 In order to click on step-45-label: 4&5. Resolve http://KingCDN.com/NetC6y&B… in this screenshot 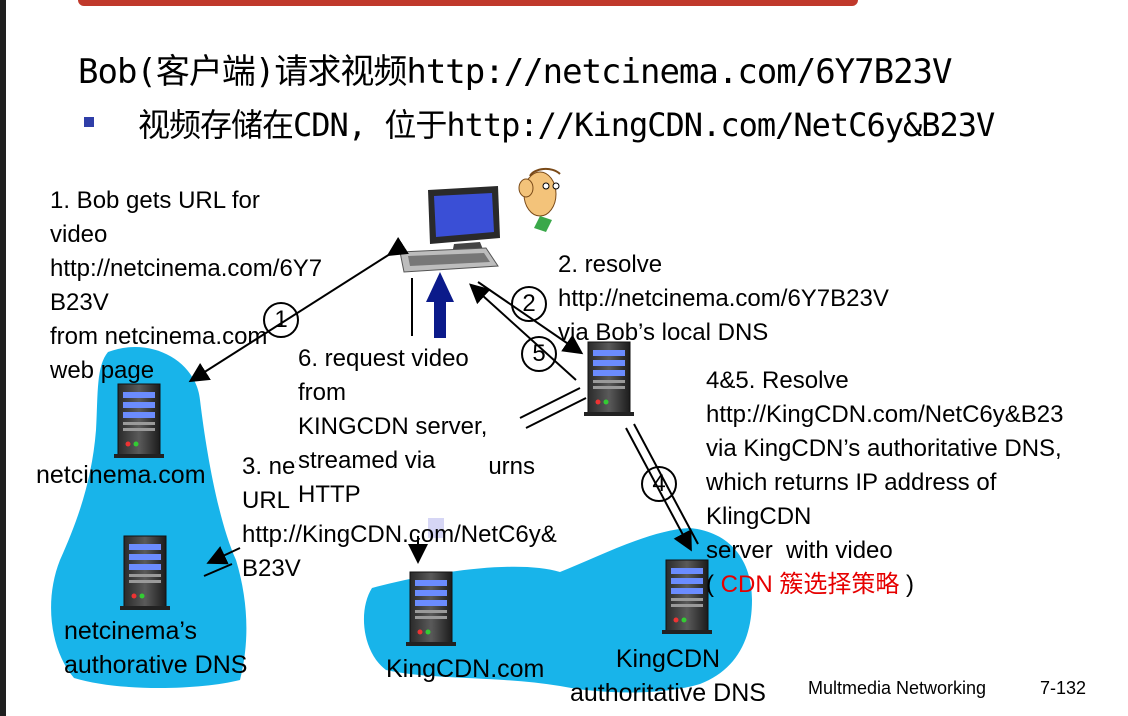, I will do `click(884, 483)`.